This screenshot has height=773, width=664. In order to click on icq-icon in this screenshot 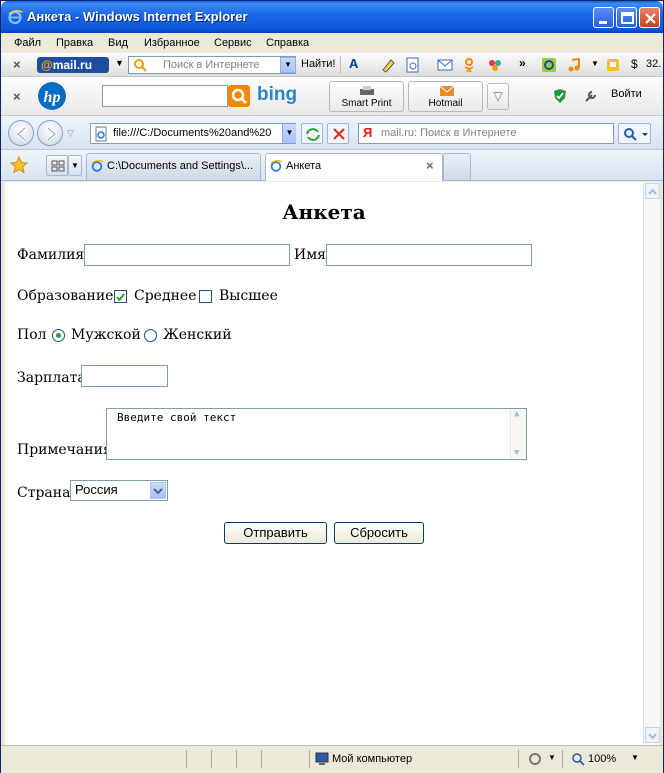, I will do `click(549, 65)`.